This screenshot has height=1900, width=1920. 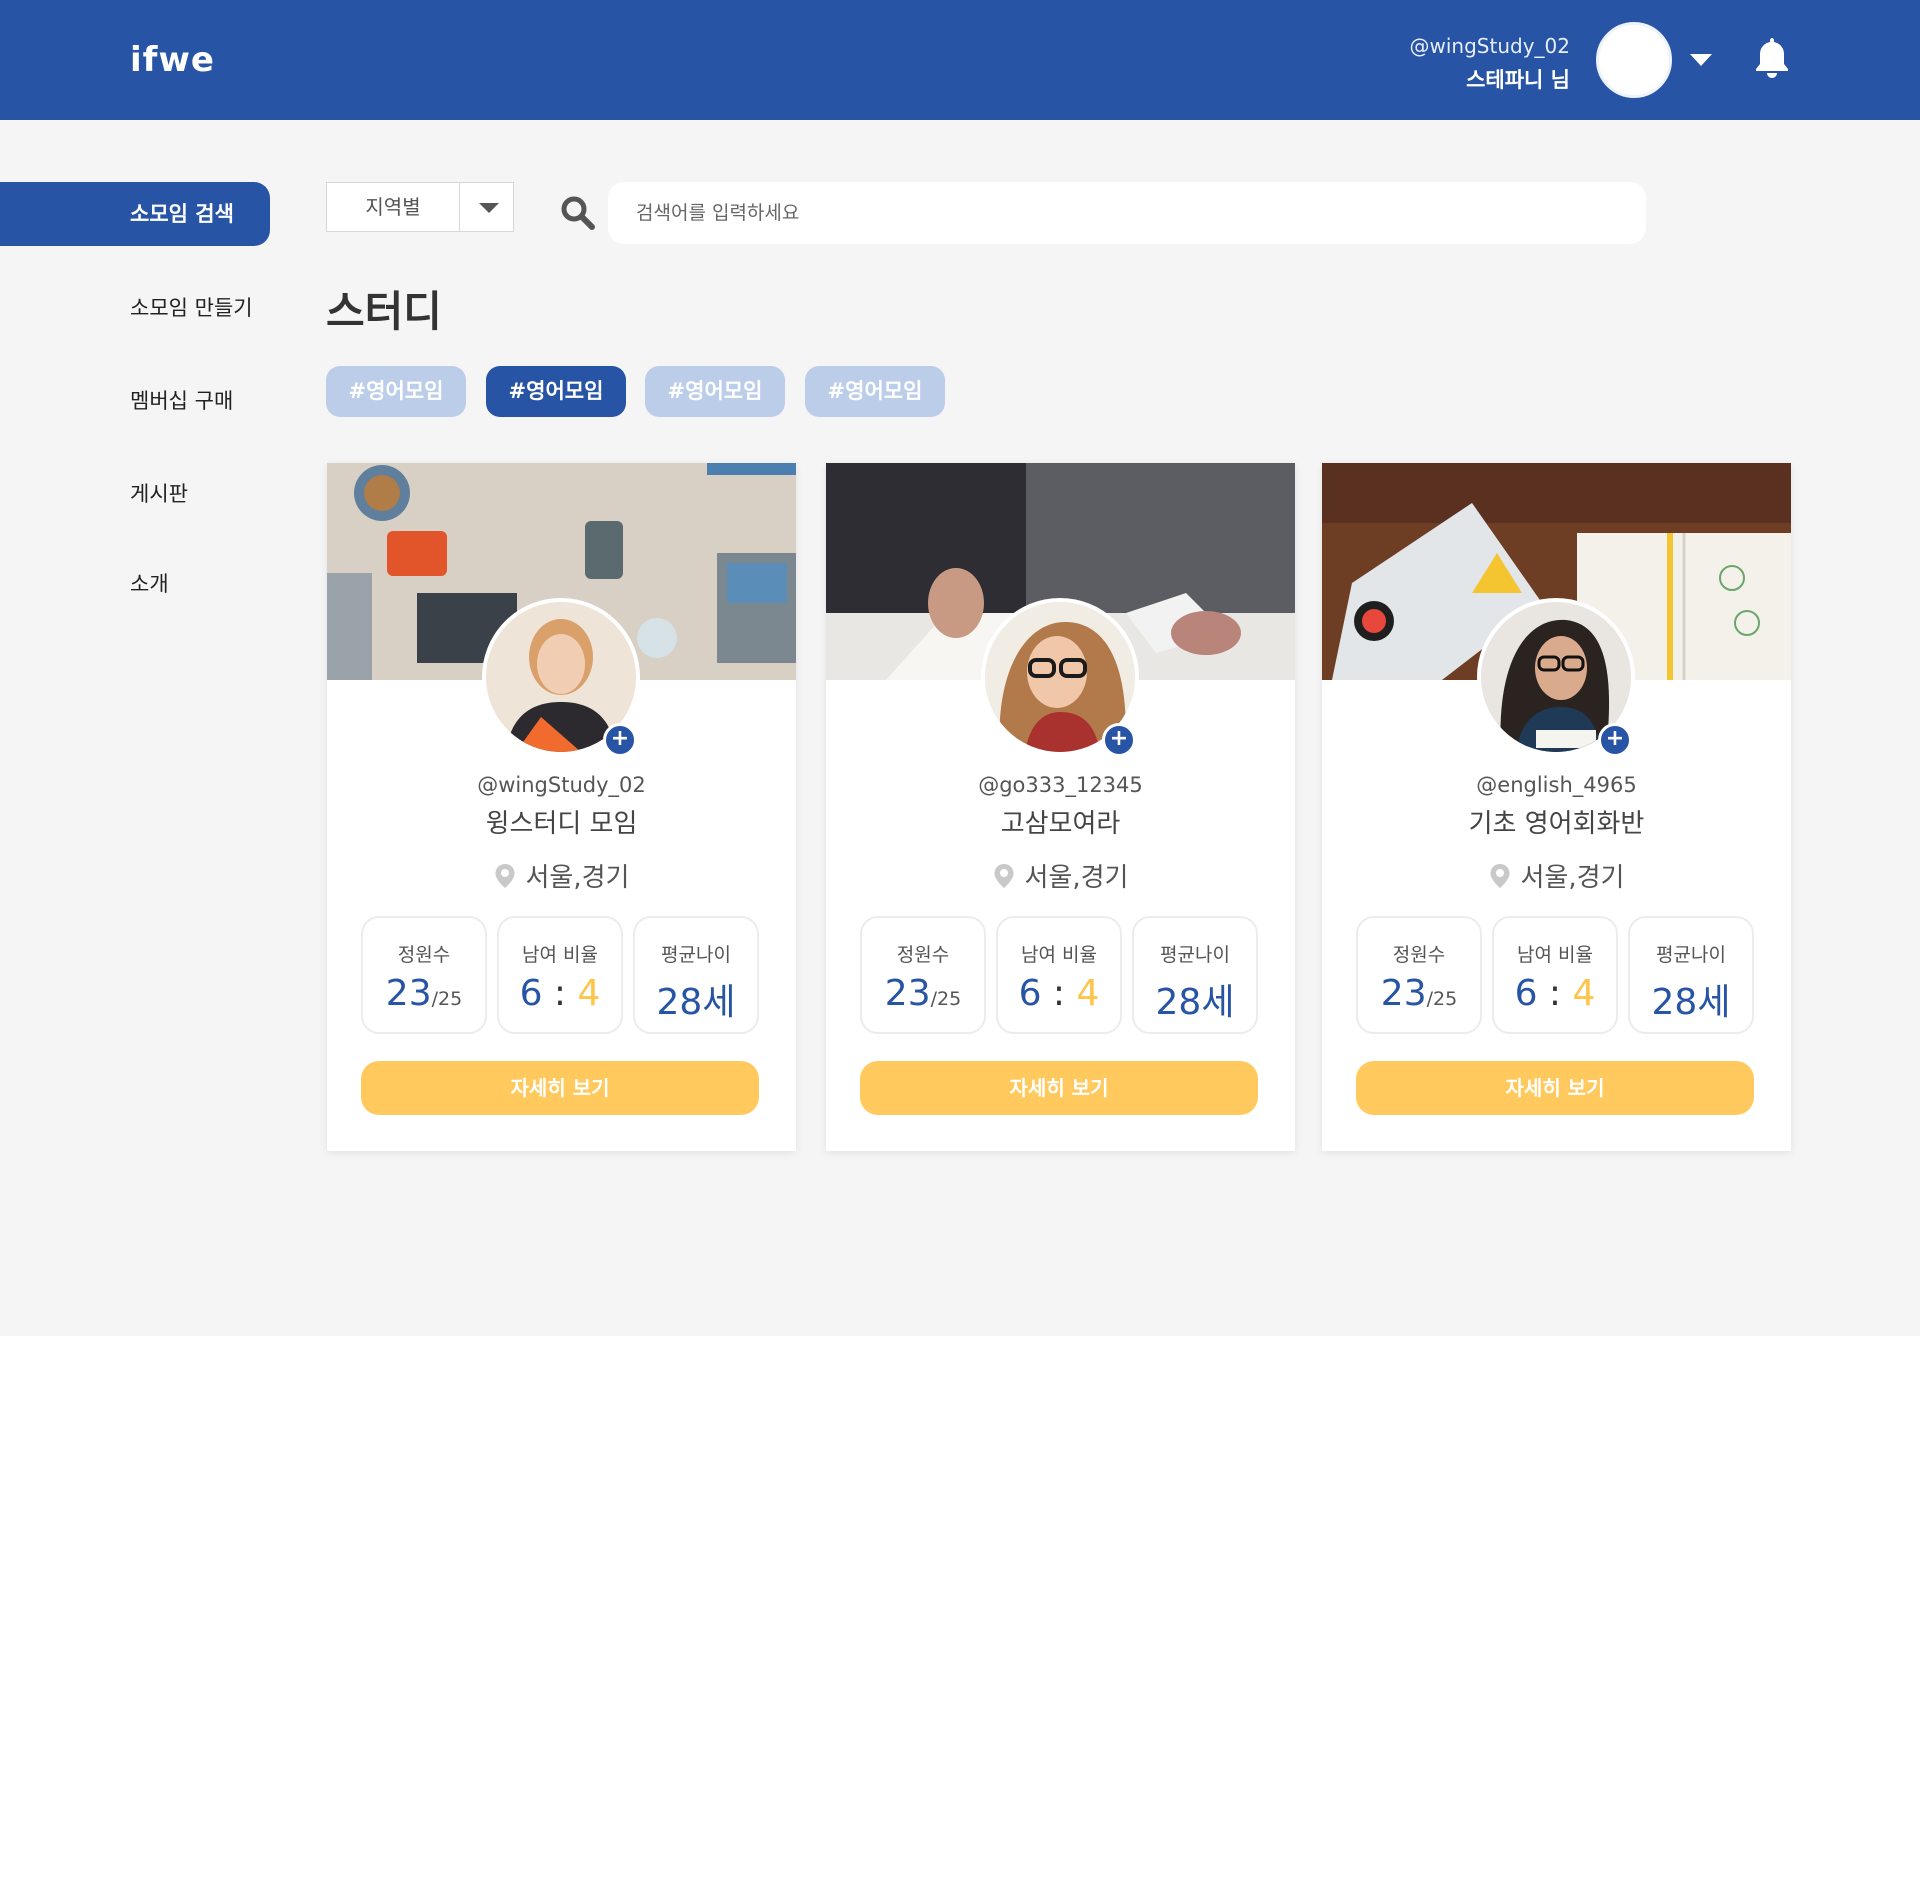 I want to click on card-handle: @wingStudy_02, so click(x=561, y=785).